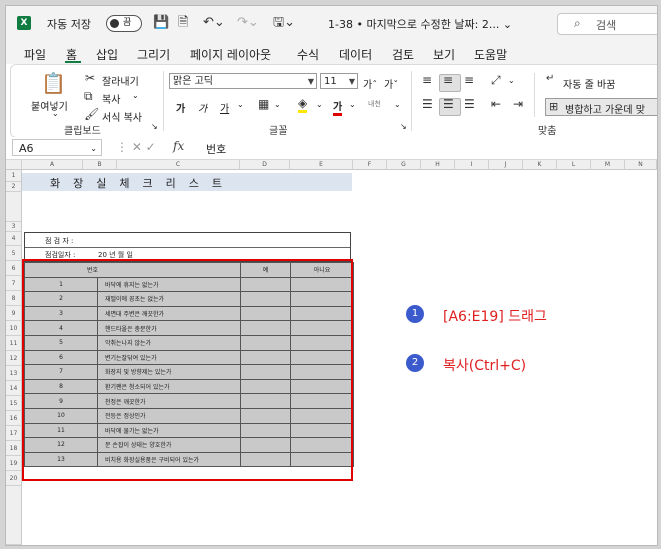  What do you see at coordinates (14, 478) in the screenshot?
I see `row-header: 20` at bounding box center [14, 478].